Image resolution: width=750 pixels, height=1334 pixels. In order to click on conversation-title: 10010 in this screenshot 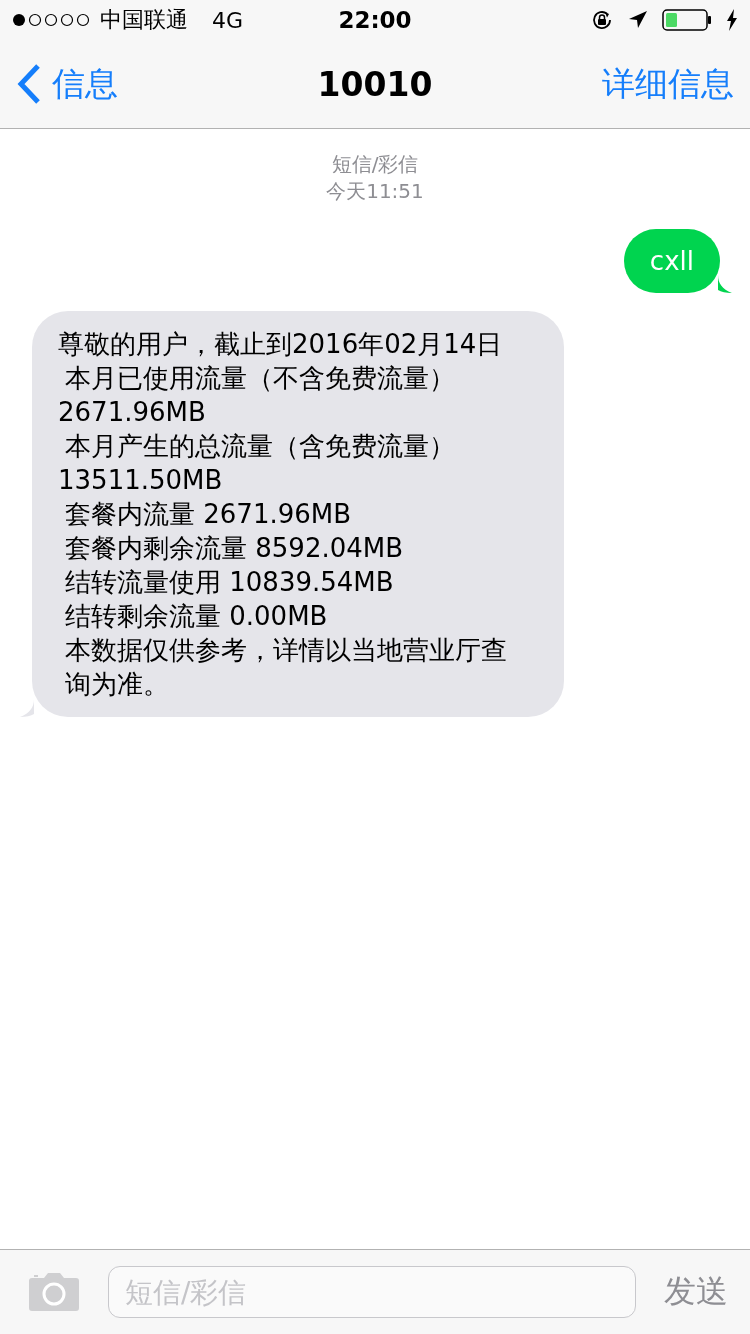, I will do `click(375, 84)`.